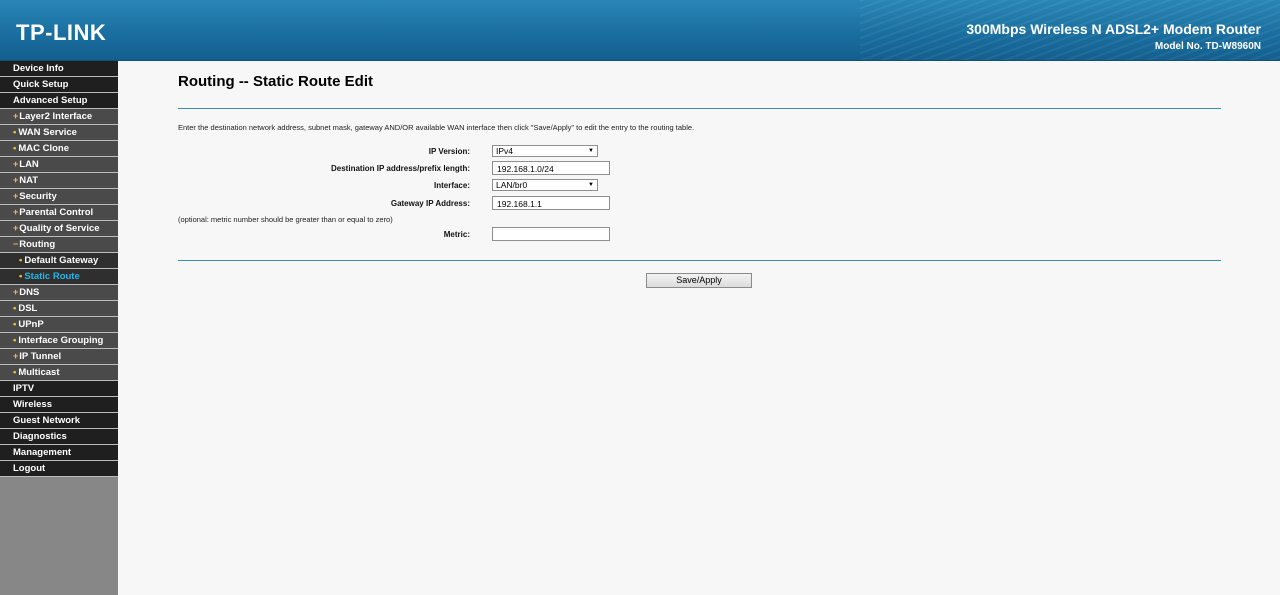 This screenshot has height=595, width=1280. I want to click on sidebar-item-label: Diagnostics, so click(40, 436).